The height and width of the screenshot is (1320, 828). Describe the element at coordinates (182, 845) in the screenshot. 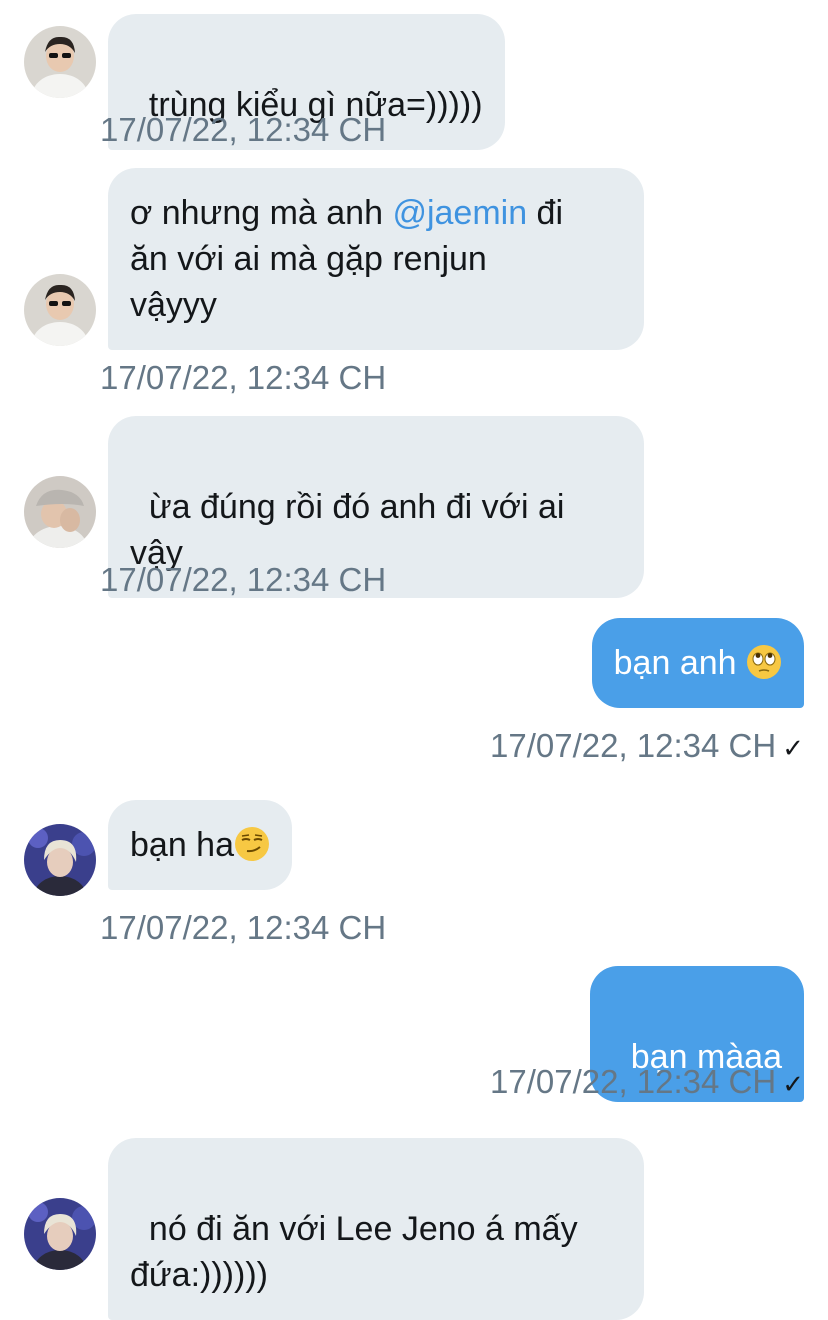

I see `message-text: bạn ha` at that location.